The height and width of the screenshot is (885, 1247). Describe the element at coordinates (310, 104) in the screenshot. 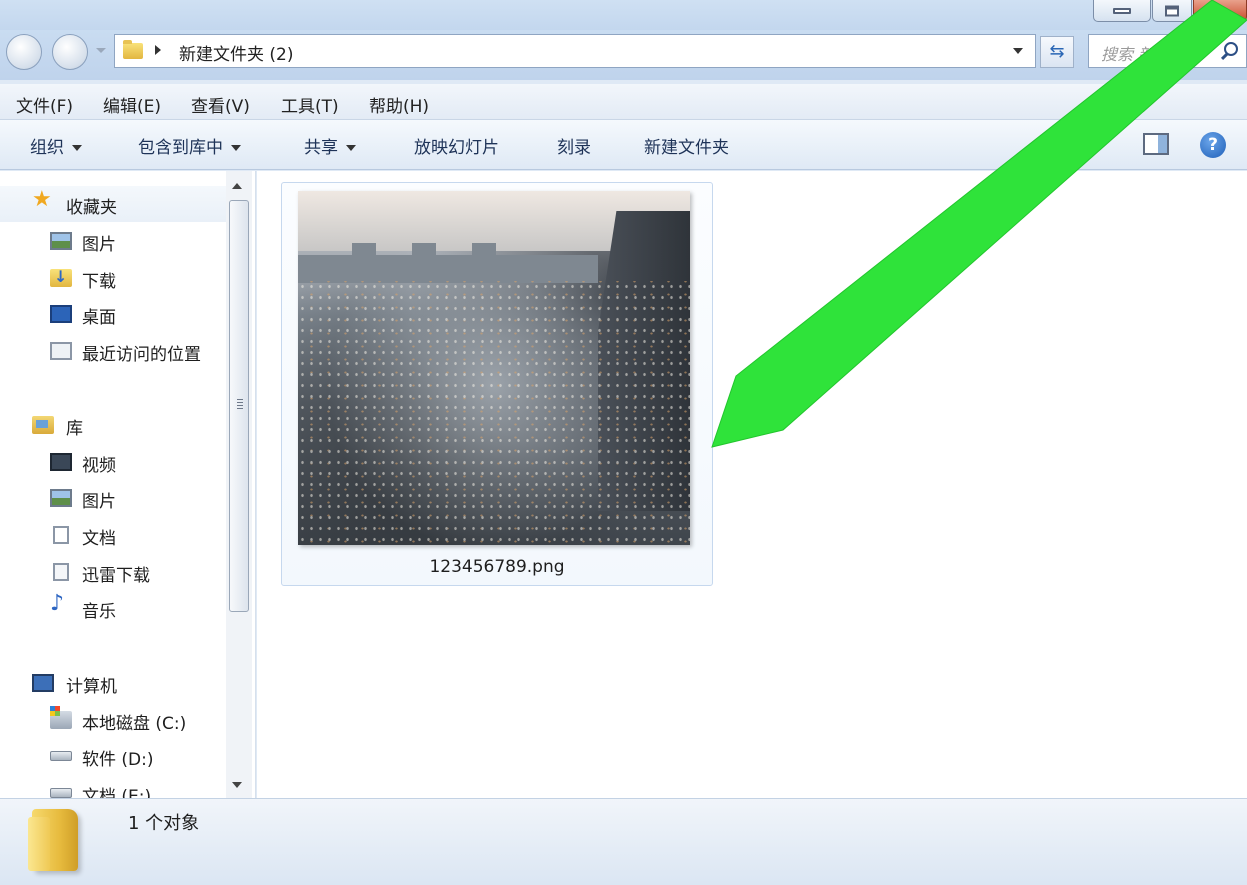

I see `menu-tools: 工具(T)` at that location.